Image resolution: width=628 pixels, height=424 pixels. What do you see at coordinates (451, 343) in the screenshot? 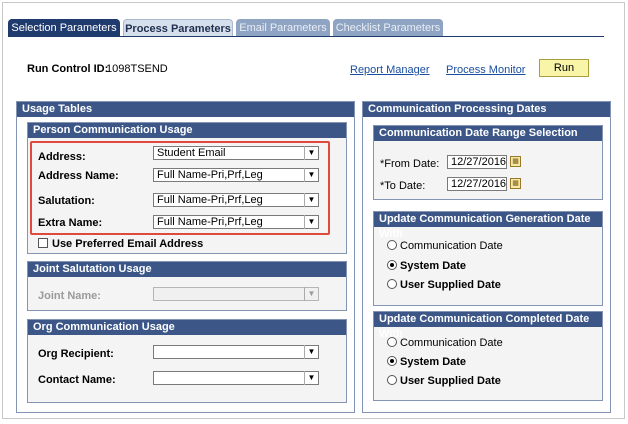
I see `comp-option-communication-date: Communication Date` at bounding box center [451, 343].